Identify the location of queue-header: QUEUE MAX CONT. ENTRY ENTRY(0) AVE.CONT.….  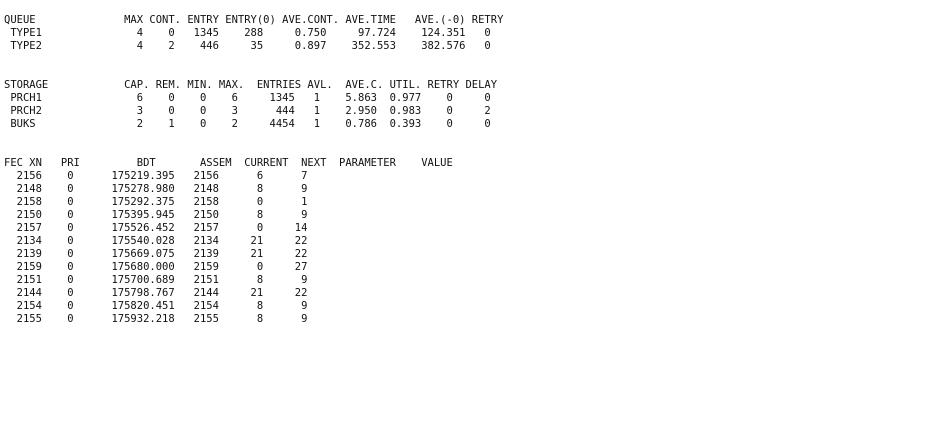
(254, 20).